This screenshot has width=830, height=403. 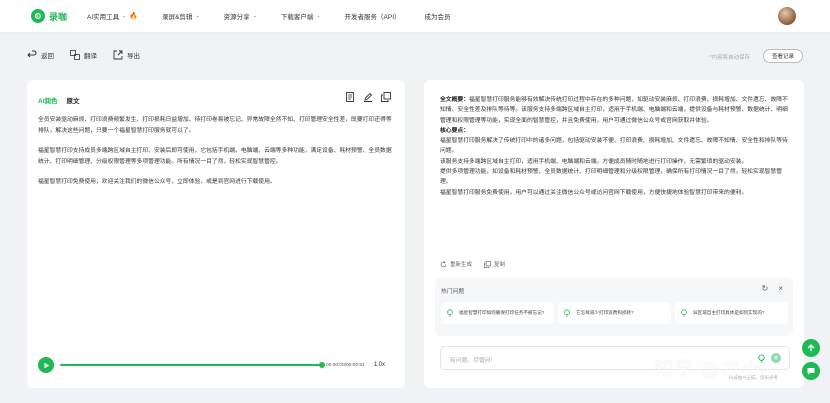 I want to click on app-name: 录咖, so click(x=58, y=16).